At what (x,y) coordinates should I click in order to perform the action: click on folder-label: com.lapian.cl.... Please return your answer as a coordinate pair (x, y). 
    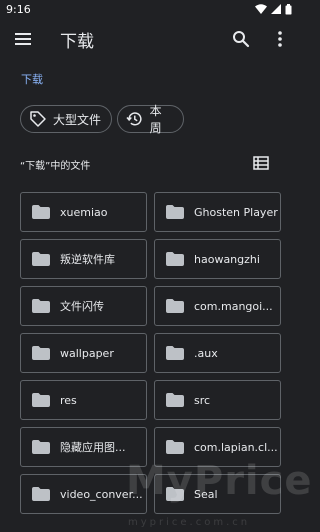
    Looking at the image, I should click on (236, 447).